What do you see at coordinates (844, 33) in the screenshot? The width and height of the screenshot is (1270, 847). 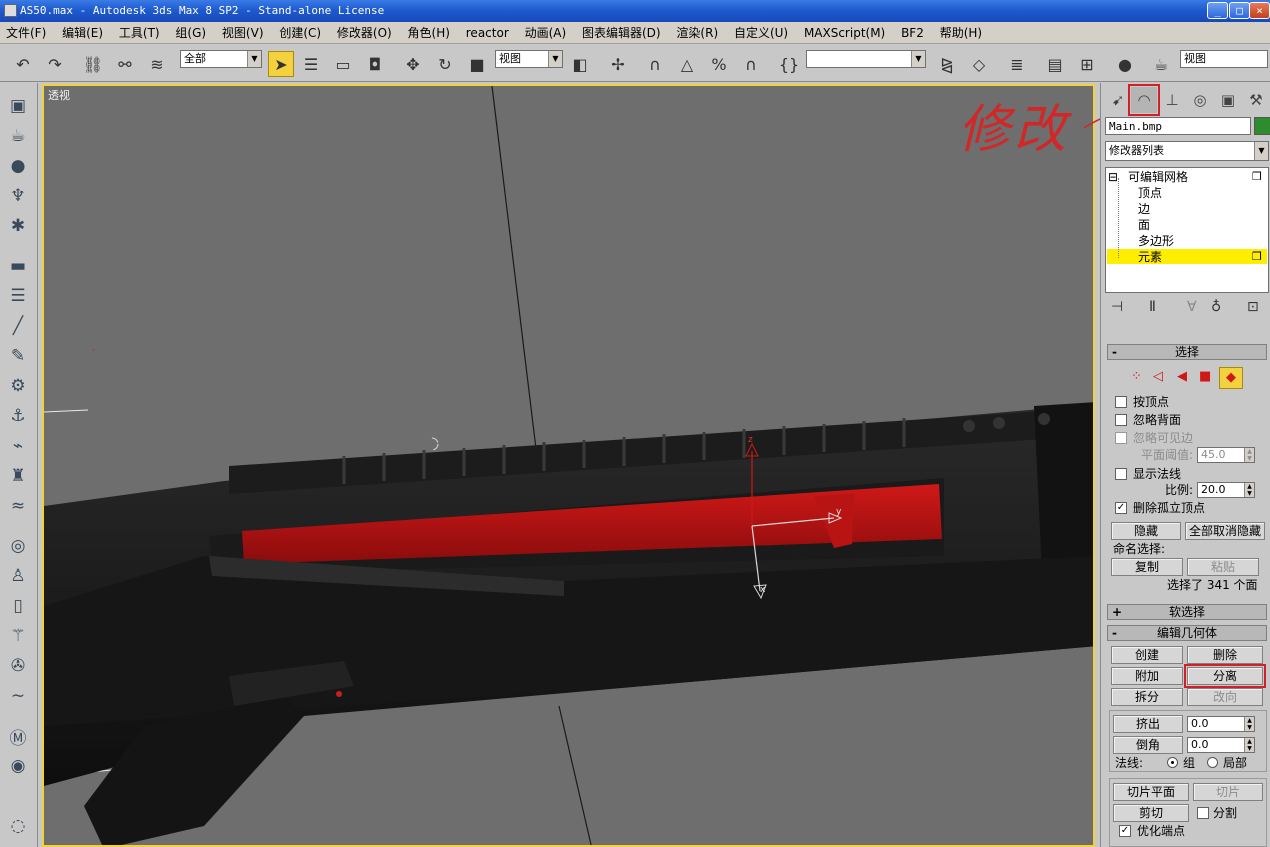 I see `menu-maxscript: MAXScript(M)` at bounding box center [844, 33].